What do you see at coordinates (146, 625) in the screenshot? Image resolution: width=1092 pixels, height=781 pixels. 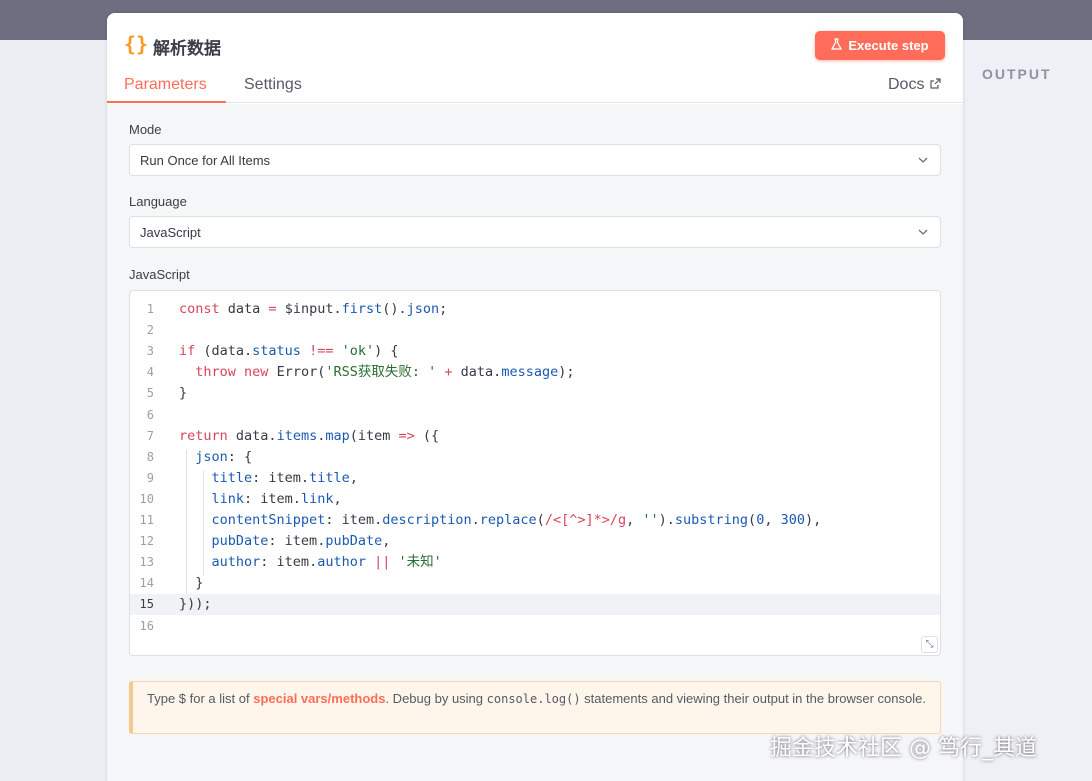 I see `line-number: 16` at bounding box center [146, 625].